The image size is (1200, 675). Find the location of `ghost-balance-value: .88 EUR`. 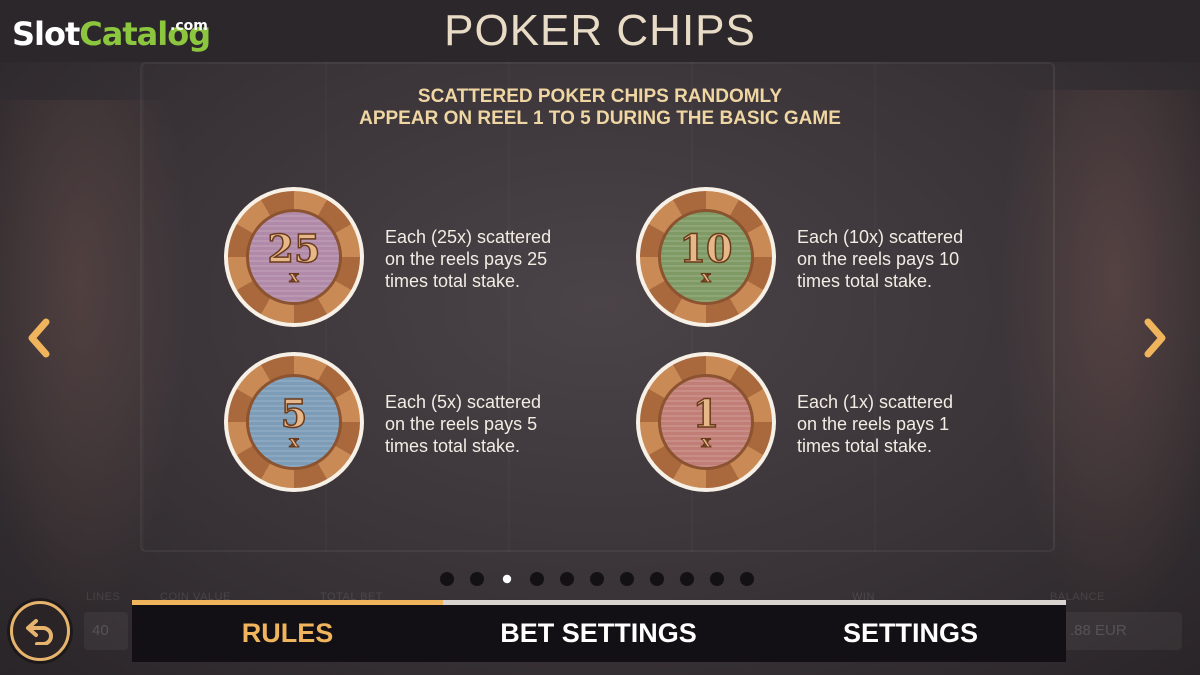

ghost-balance-value: .88 EUR is located at coordinates (1122, 631).